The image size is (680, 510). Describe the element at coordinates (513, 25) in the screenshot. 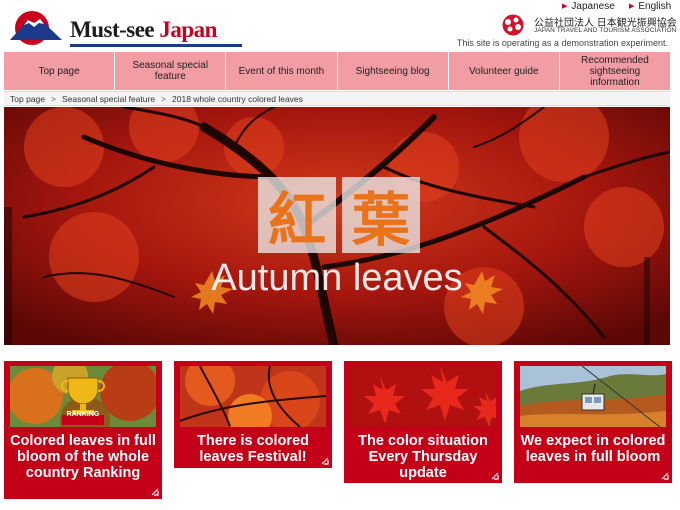

I see `association-emblem-icon` at that location.